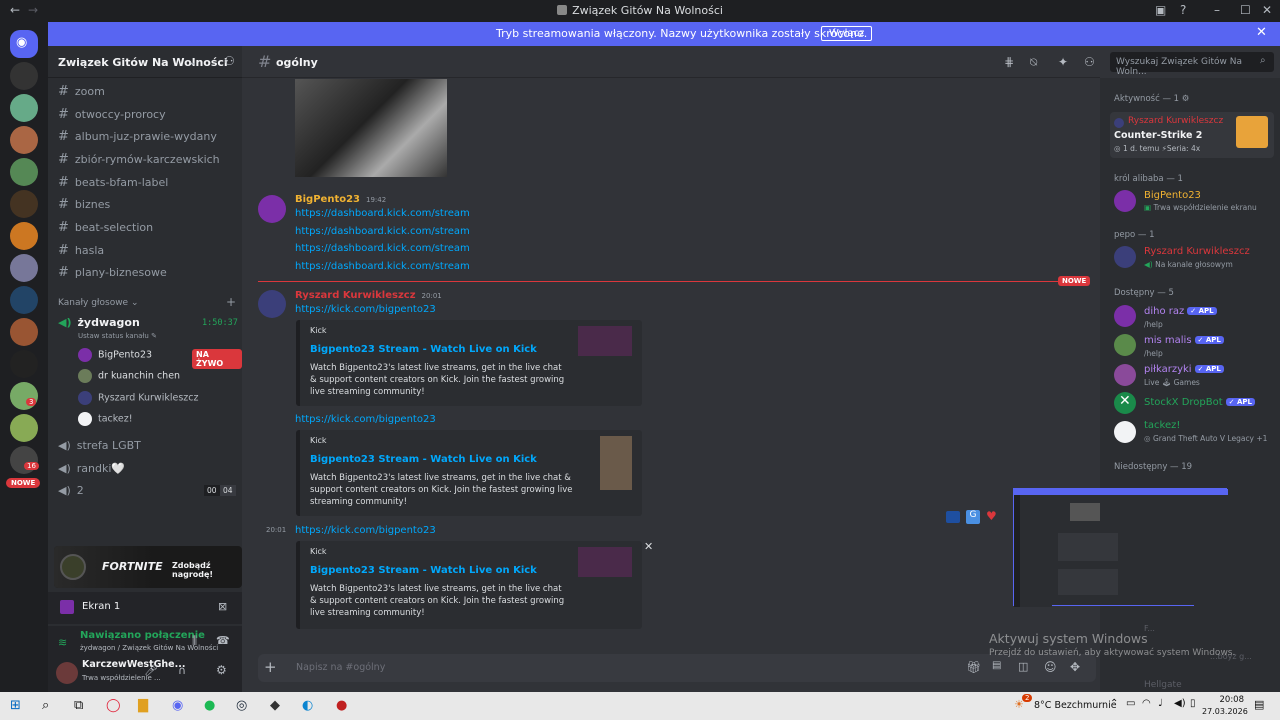  I want to click on threads-icon: ⋕, so click(1009, 62).